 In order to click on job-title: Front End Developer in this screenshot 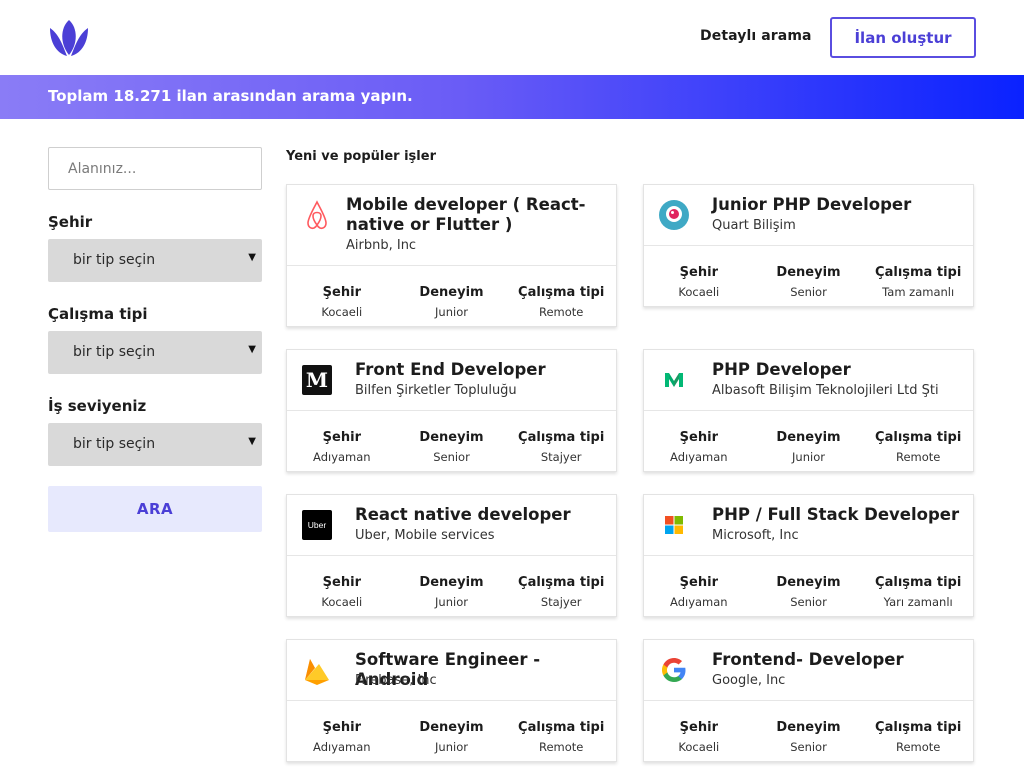, I will do `click(450, 370)`.